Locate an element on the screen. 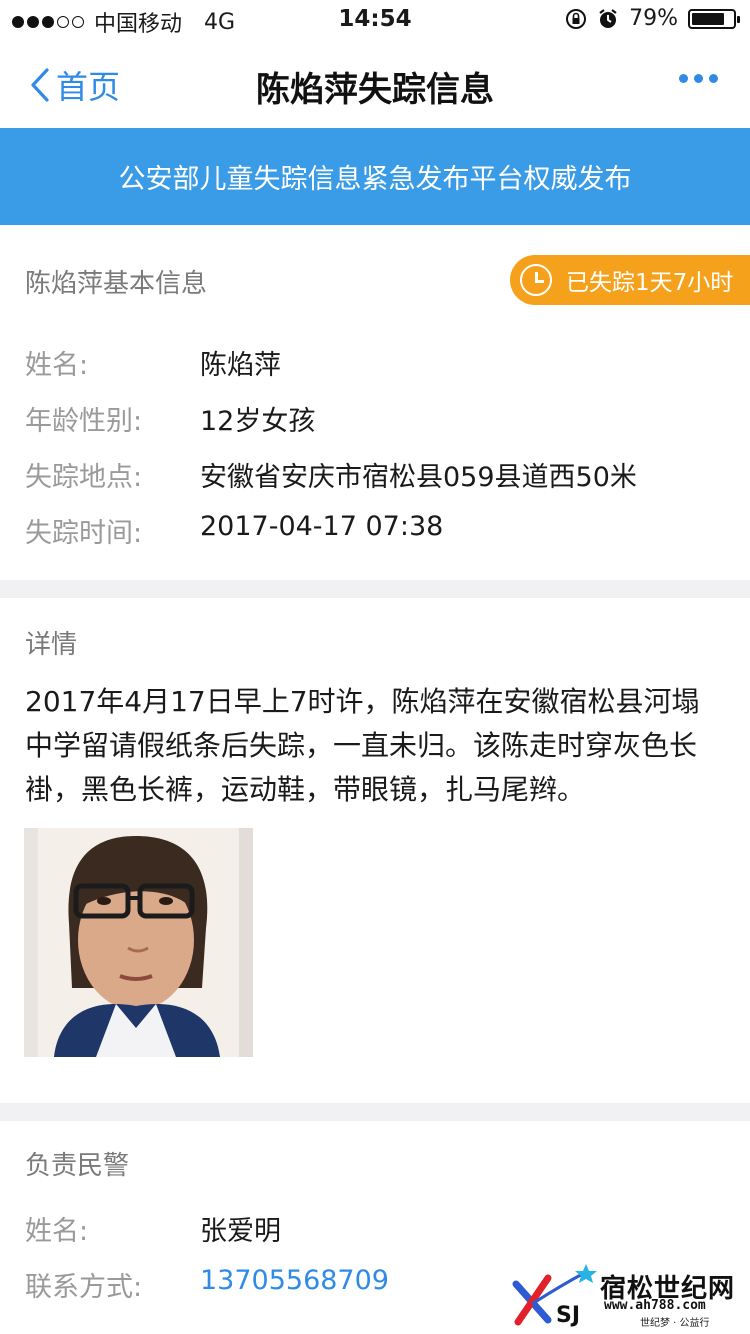  missing-person-photo is located at coordinates (138, 942).